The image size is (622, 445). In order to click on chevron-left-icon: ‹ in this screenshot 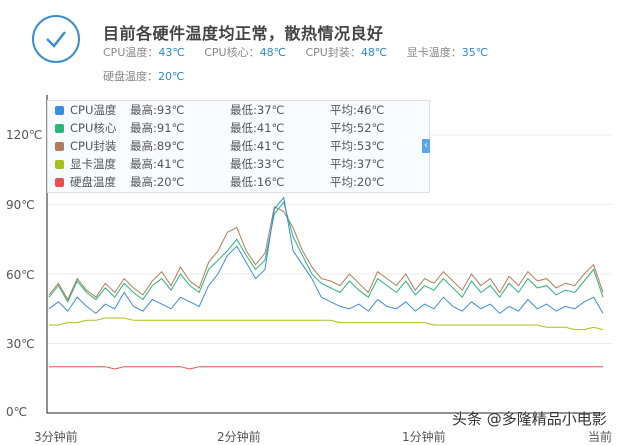, I will do `click(426, 145)`.